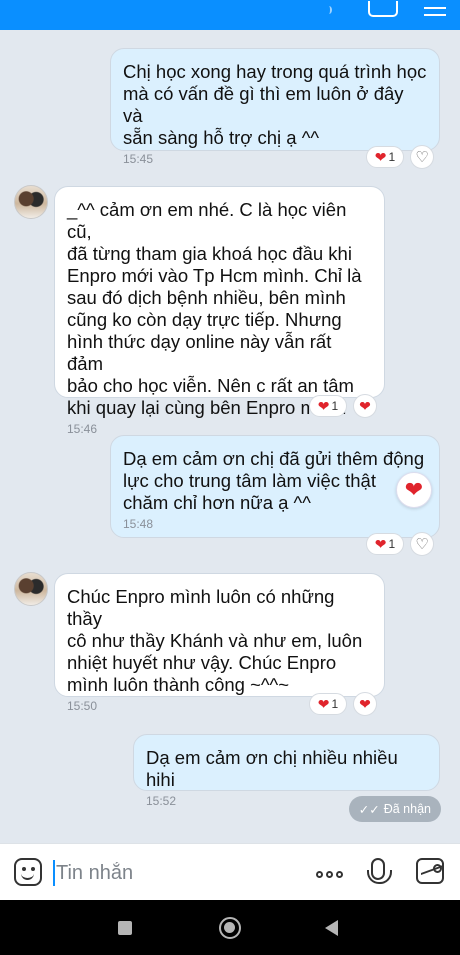 This screenshot has height=955, width=460. I want to click on message-time: 15:48, so click(138, 524).